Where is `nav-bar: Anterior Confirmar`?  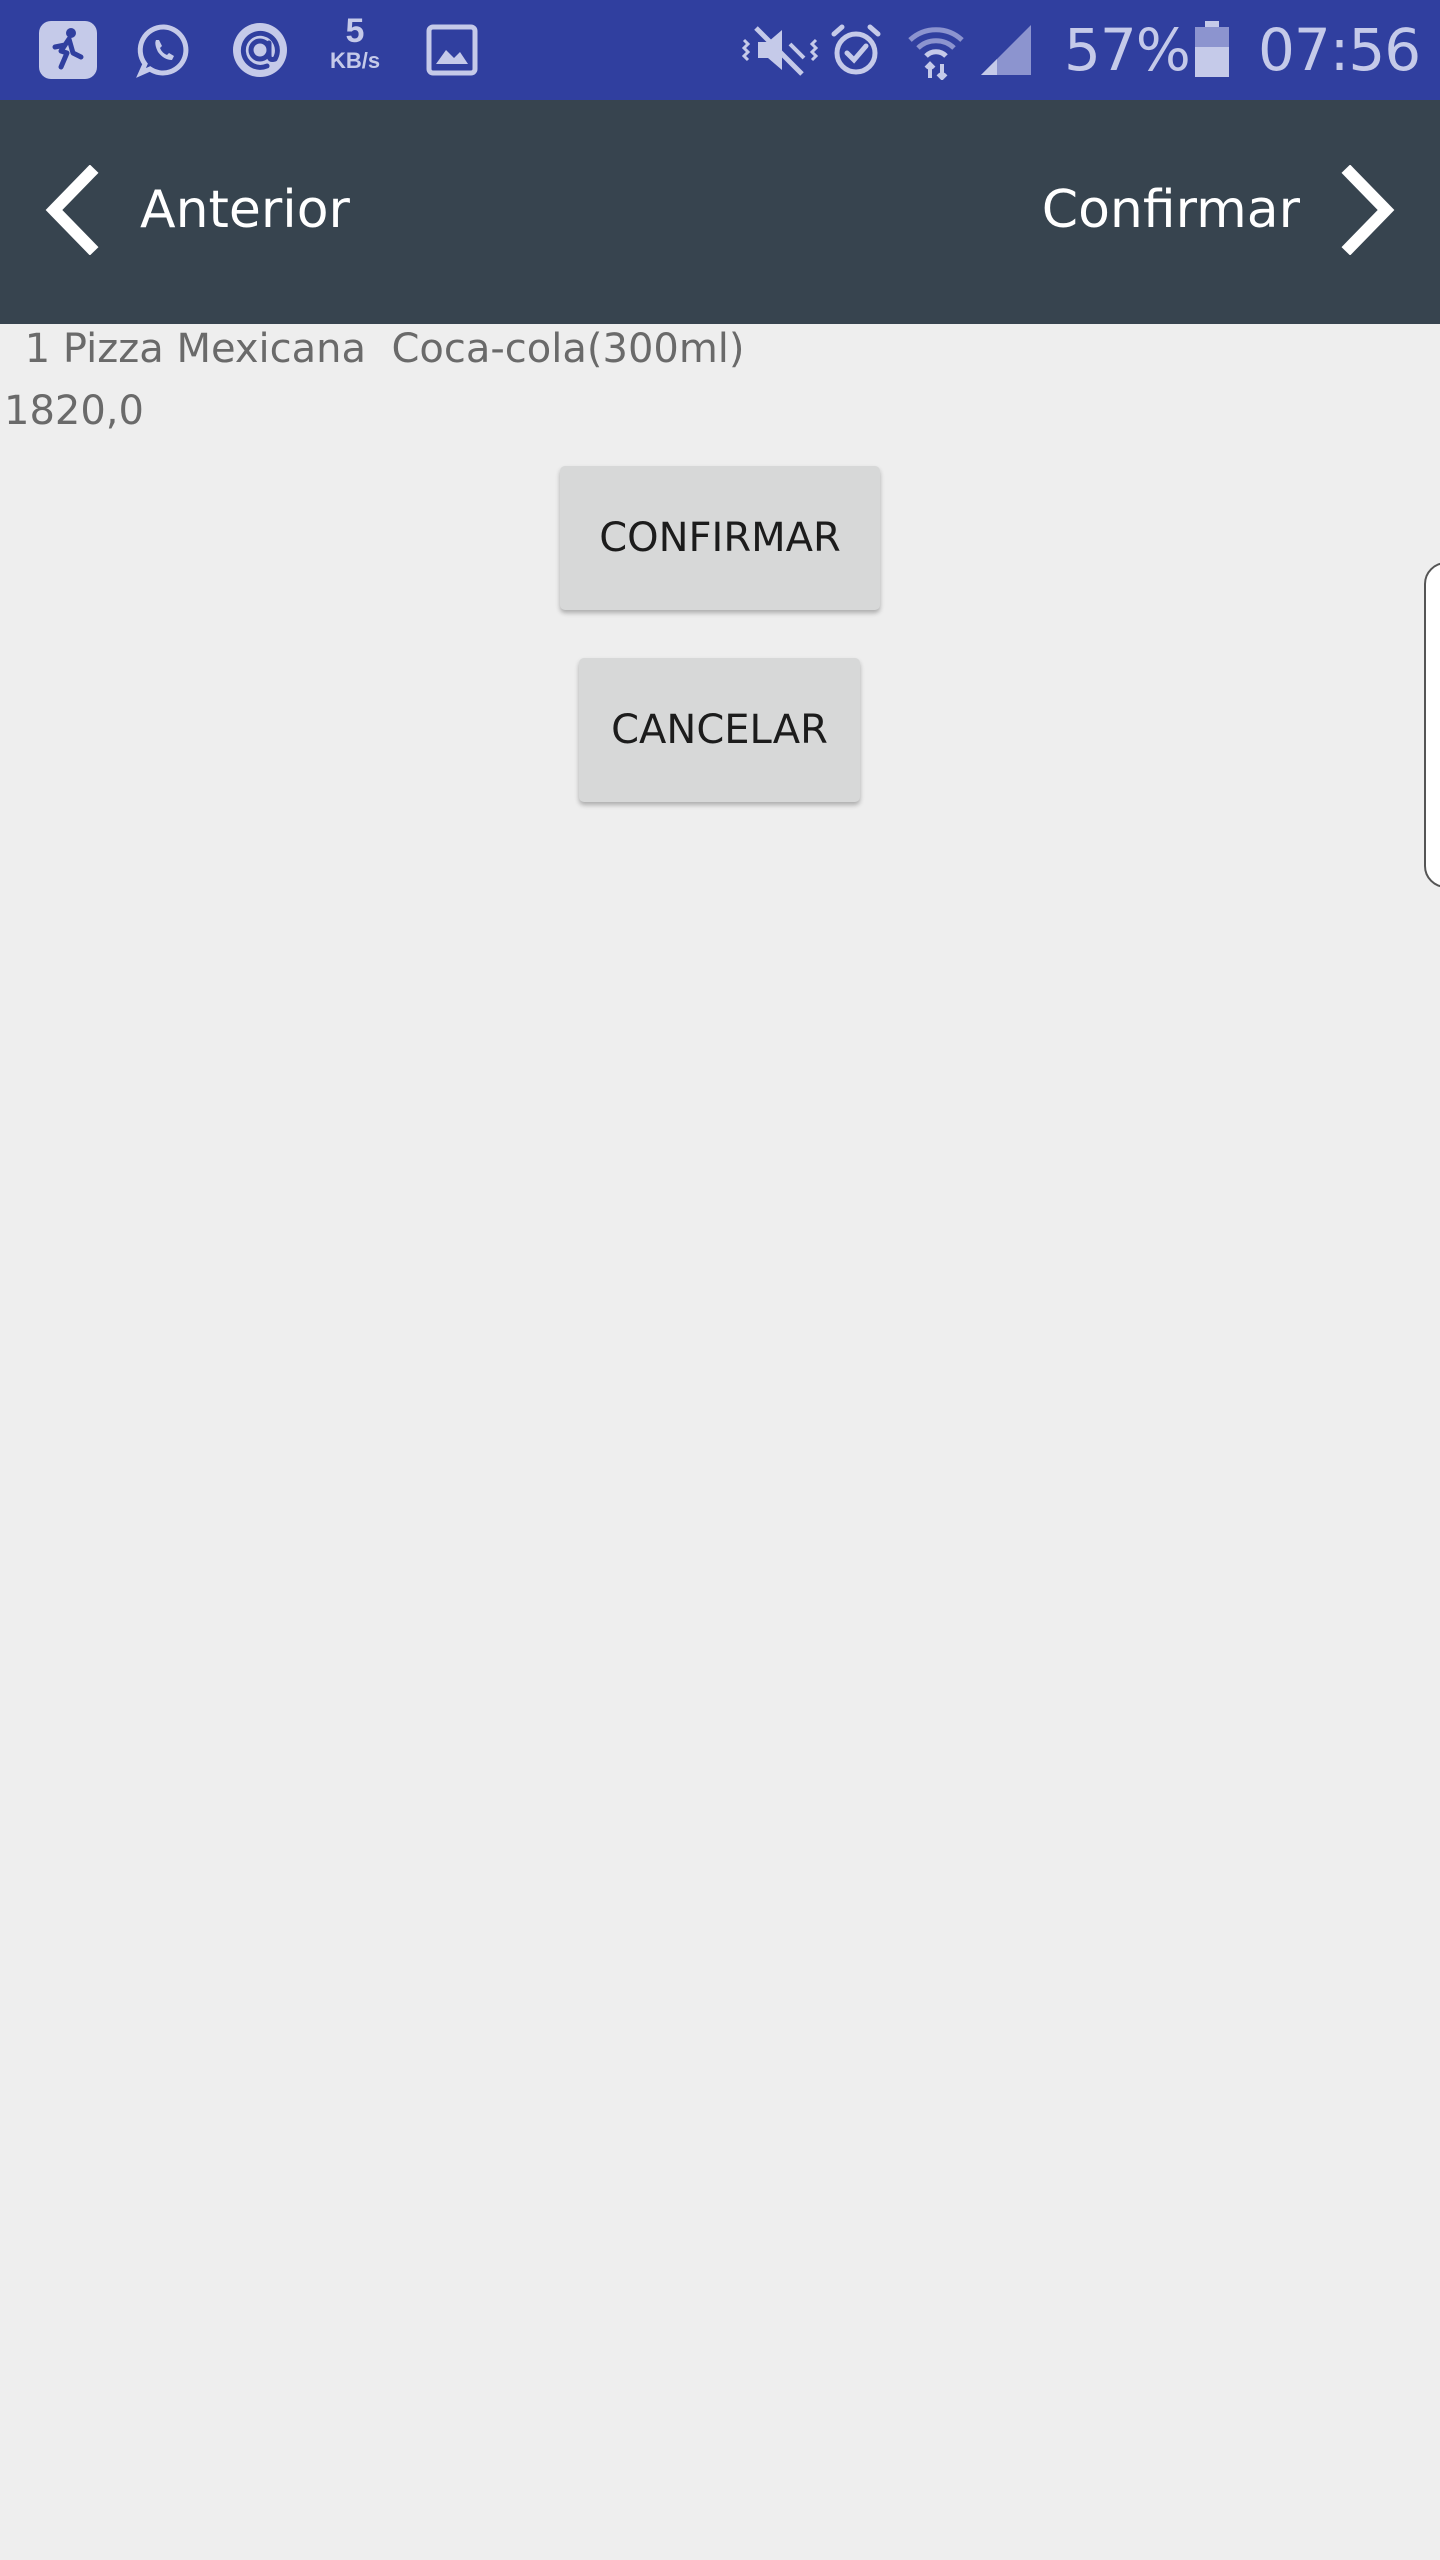
nav-bar: Anterior Confirmar is located at coordinates (720, 212).